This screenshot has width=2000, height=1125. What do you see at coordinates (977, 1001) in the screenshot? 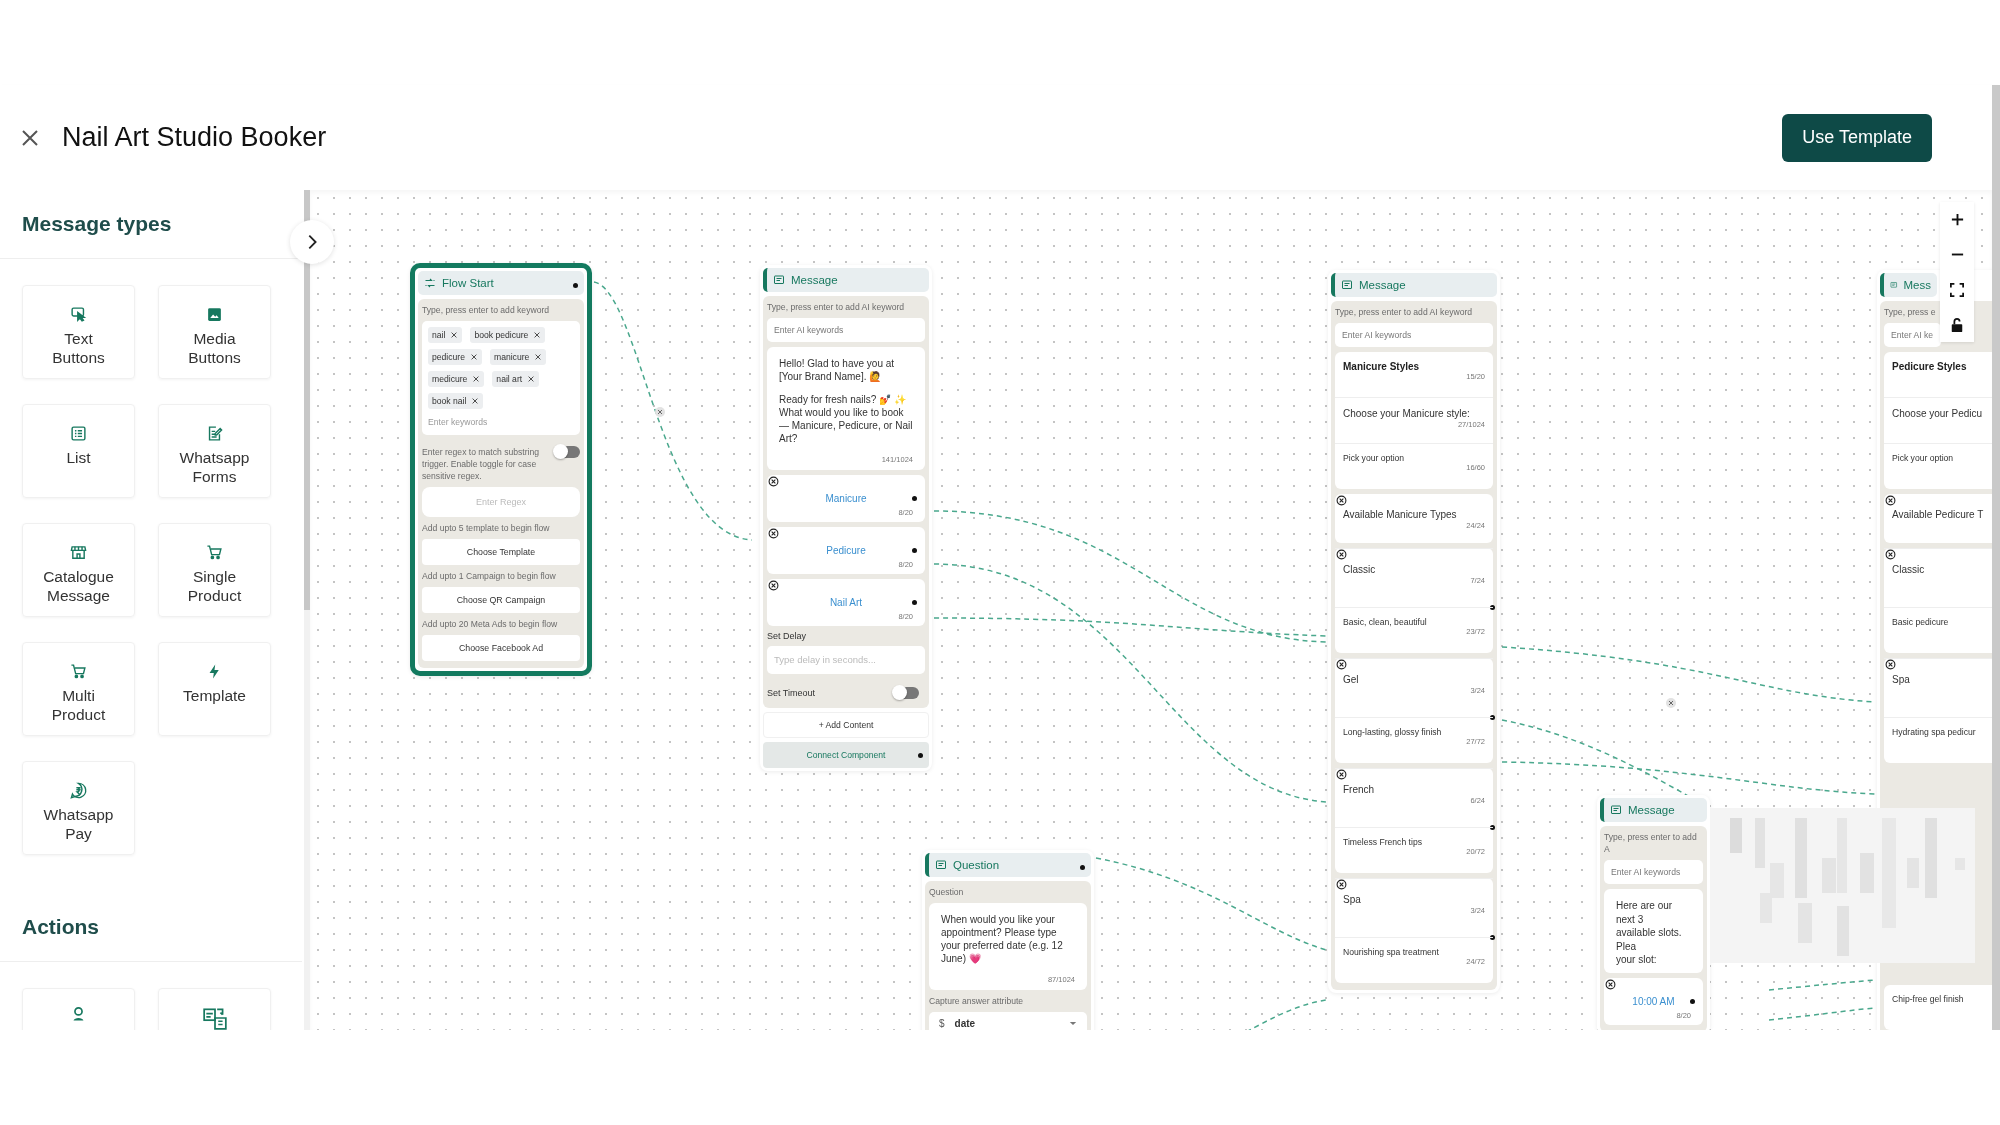
I see `field-label: Capture answer attribute` at bounding box center [977, 1001].